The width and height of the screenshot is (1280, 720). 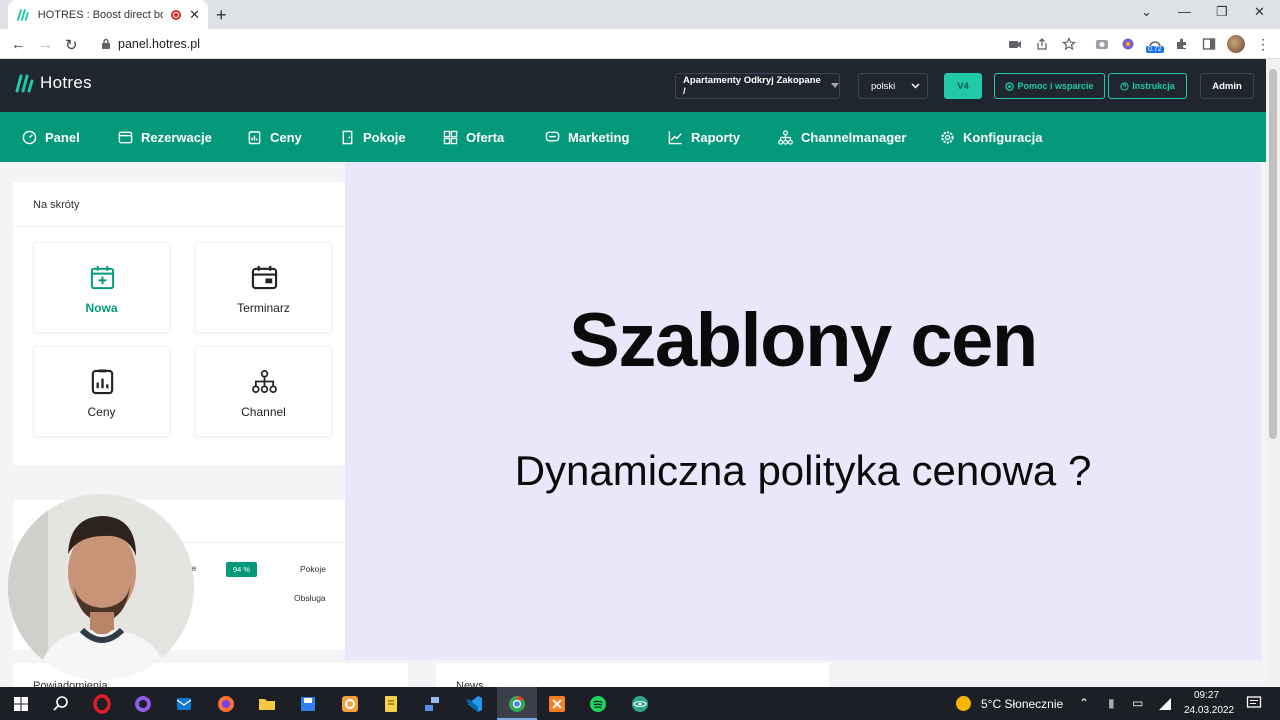 I want to click on nav-label: Rezerwacje, so click(x=176, y=137).